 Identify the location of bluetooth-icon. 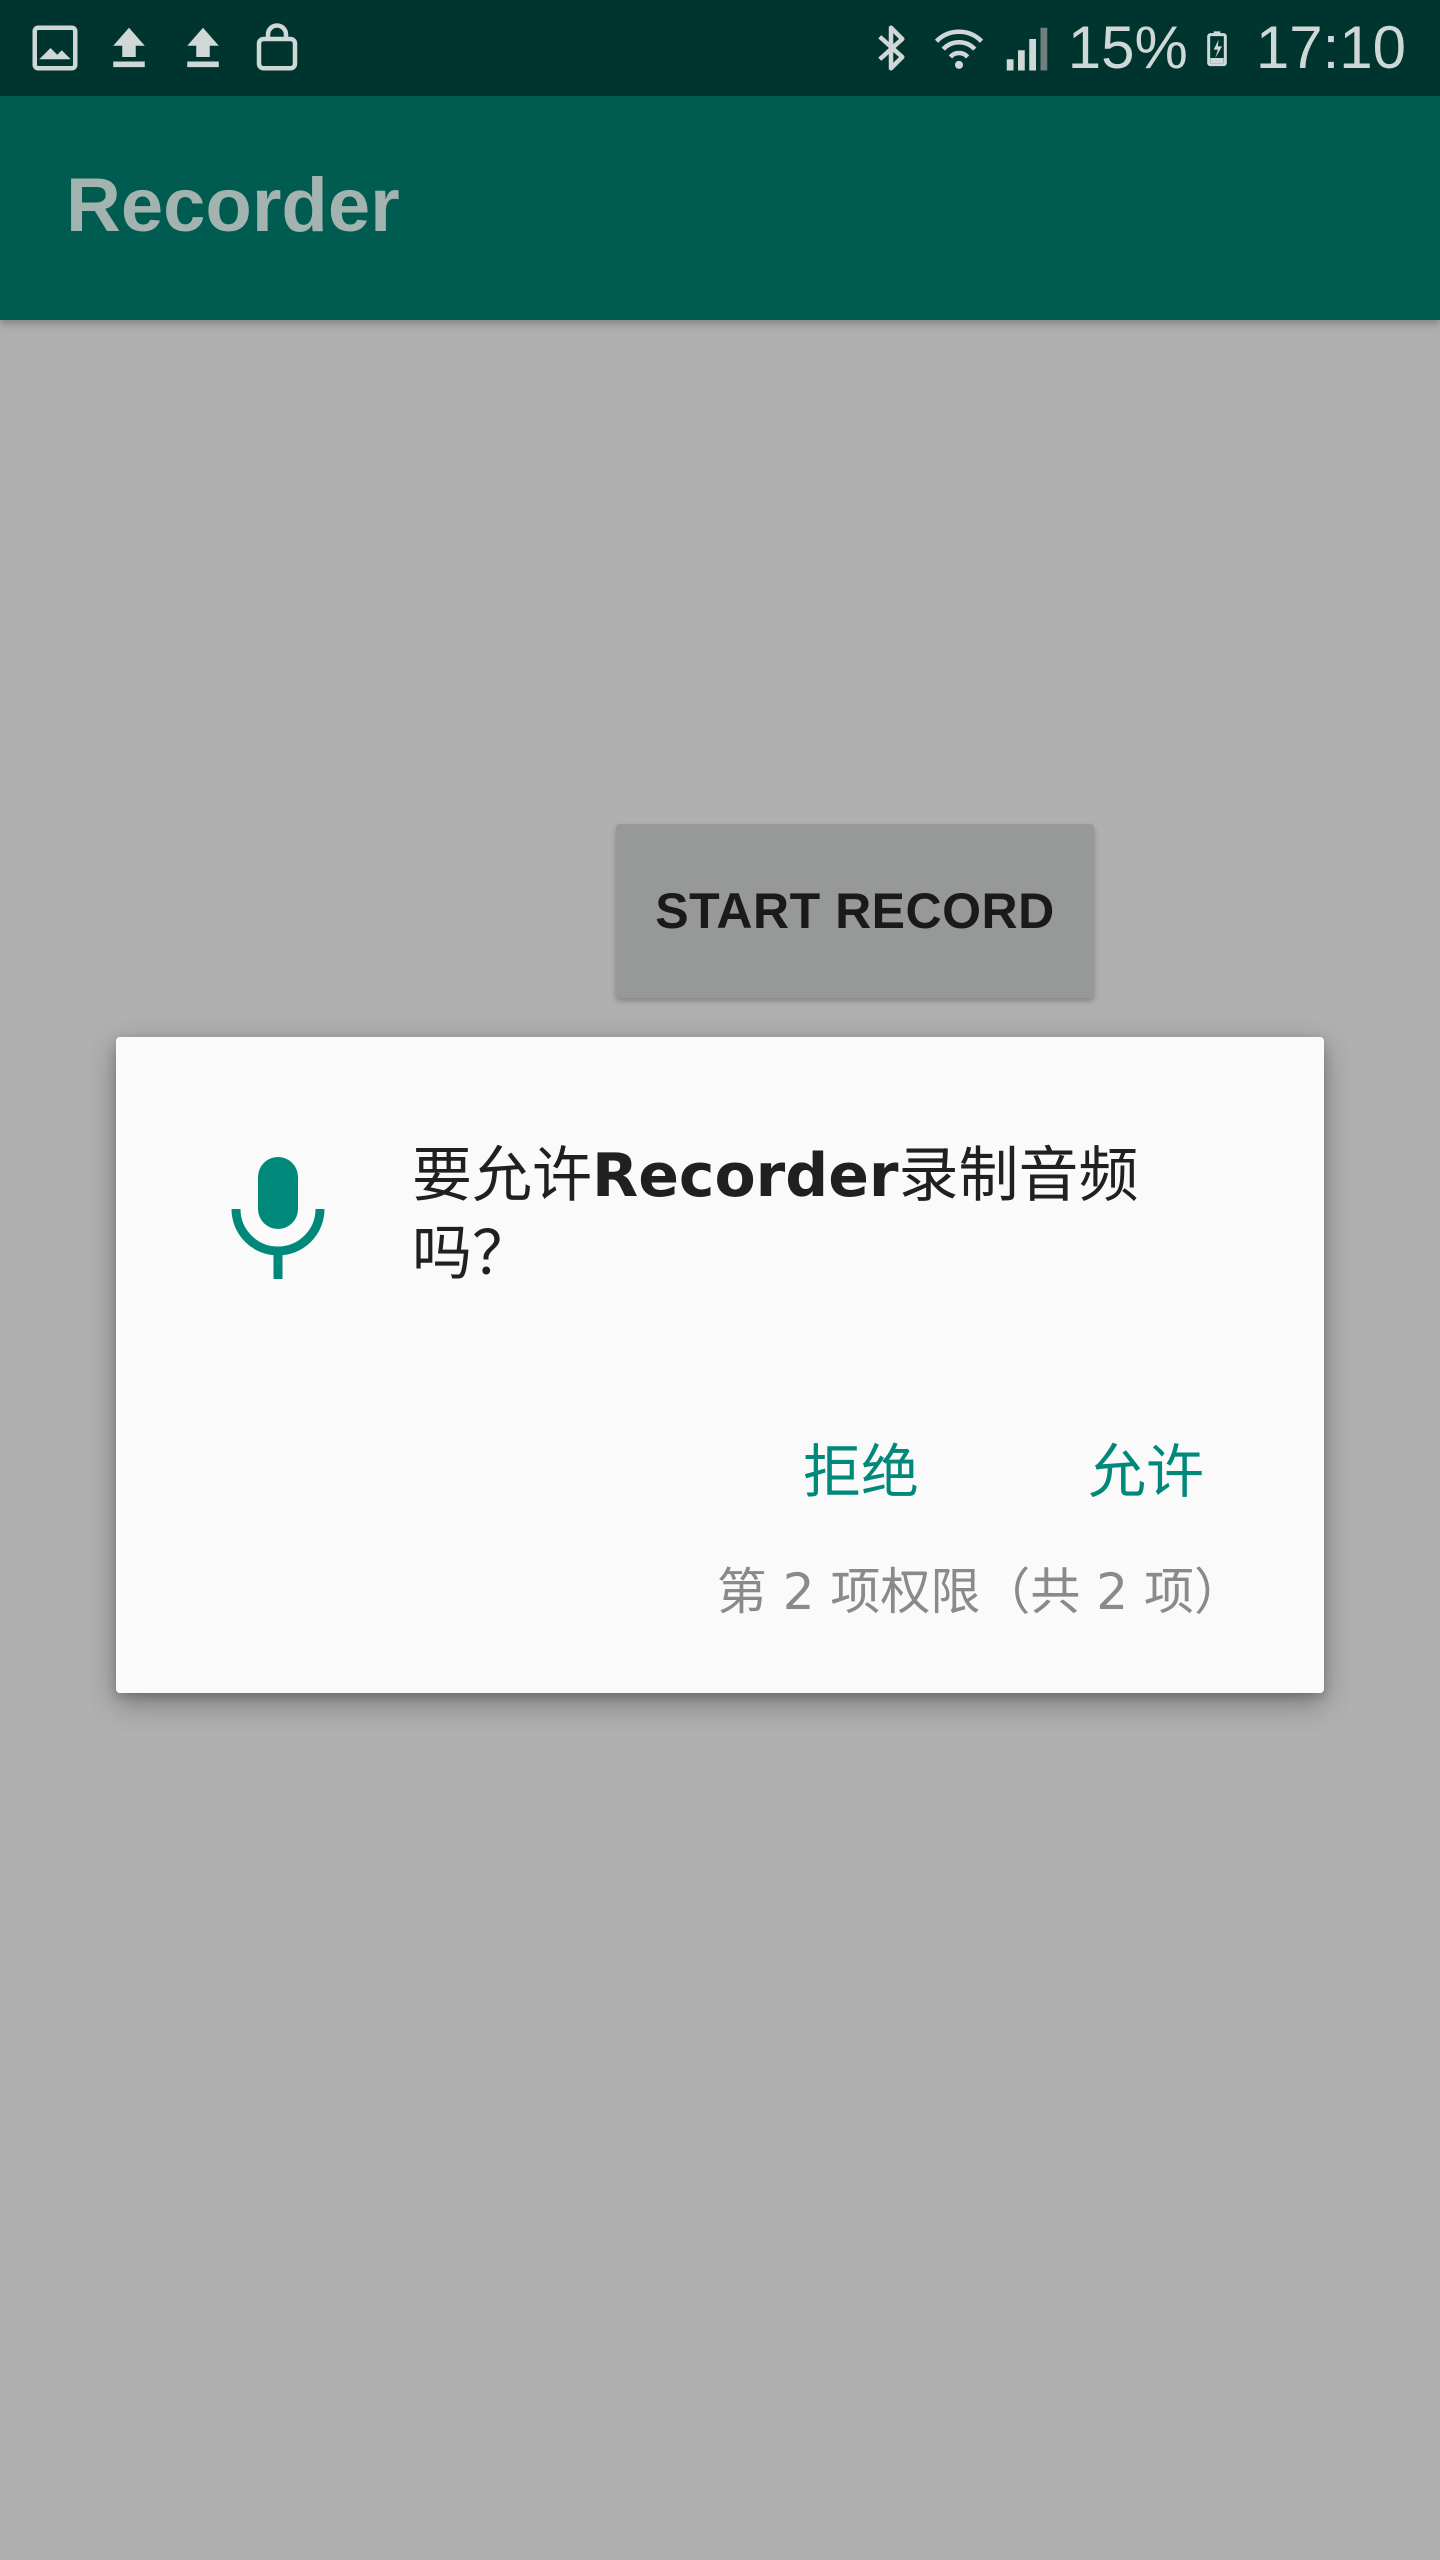
(891, 48).